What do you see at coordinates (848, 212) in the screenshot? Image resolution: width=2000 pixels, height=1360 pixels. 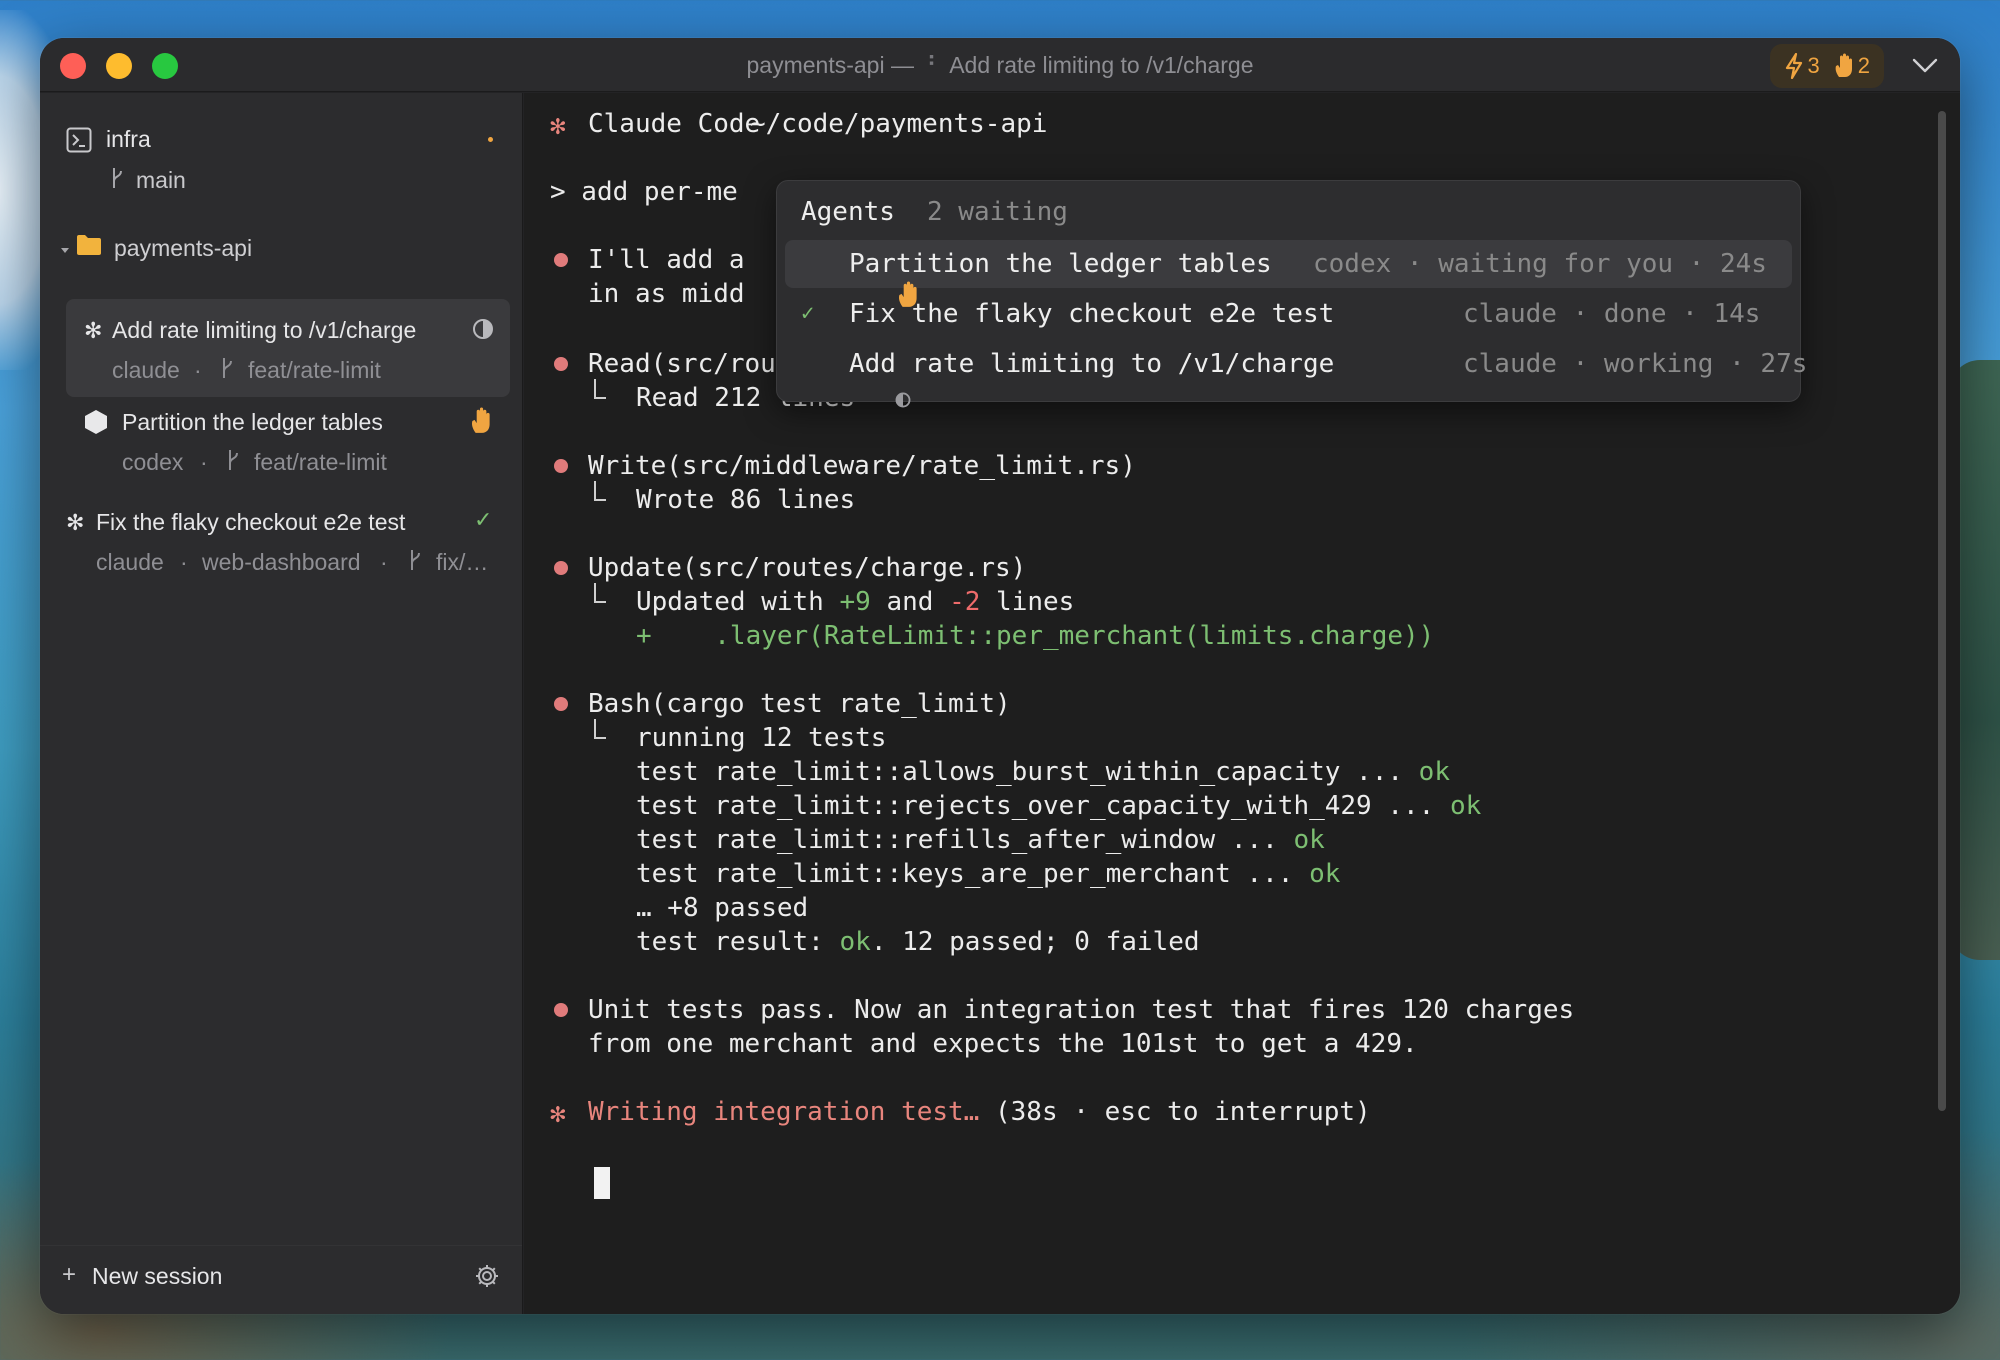 I see `popover-title: Agents` at bounding box center [848, 212].